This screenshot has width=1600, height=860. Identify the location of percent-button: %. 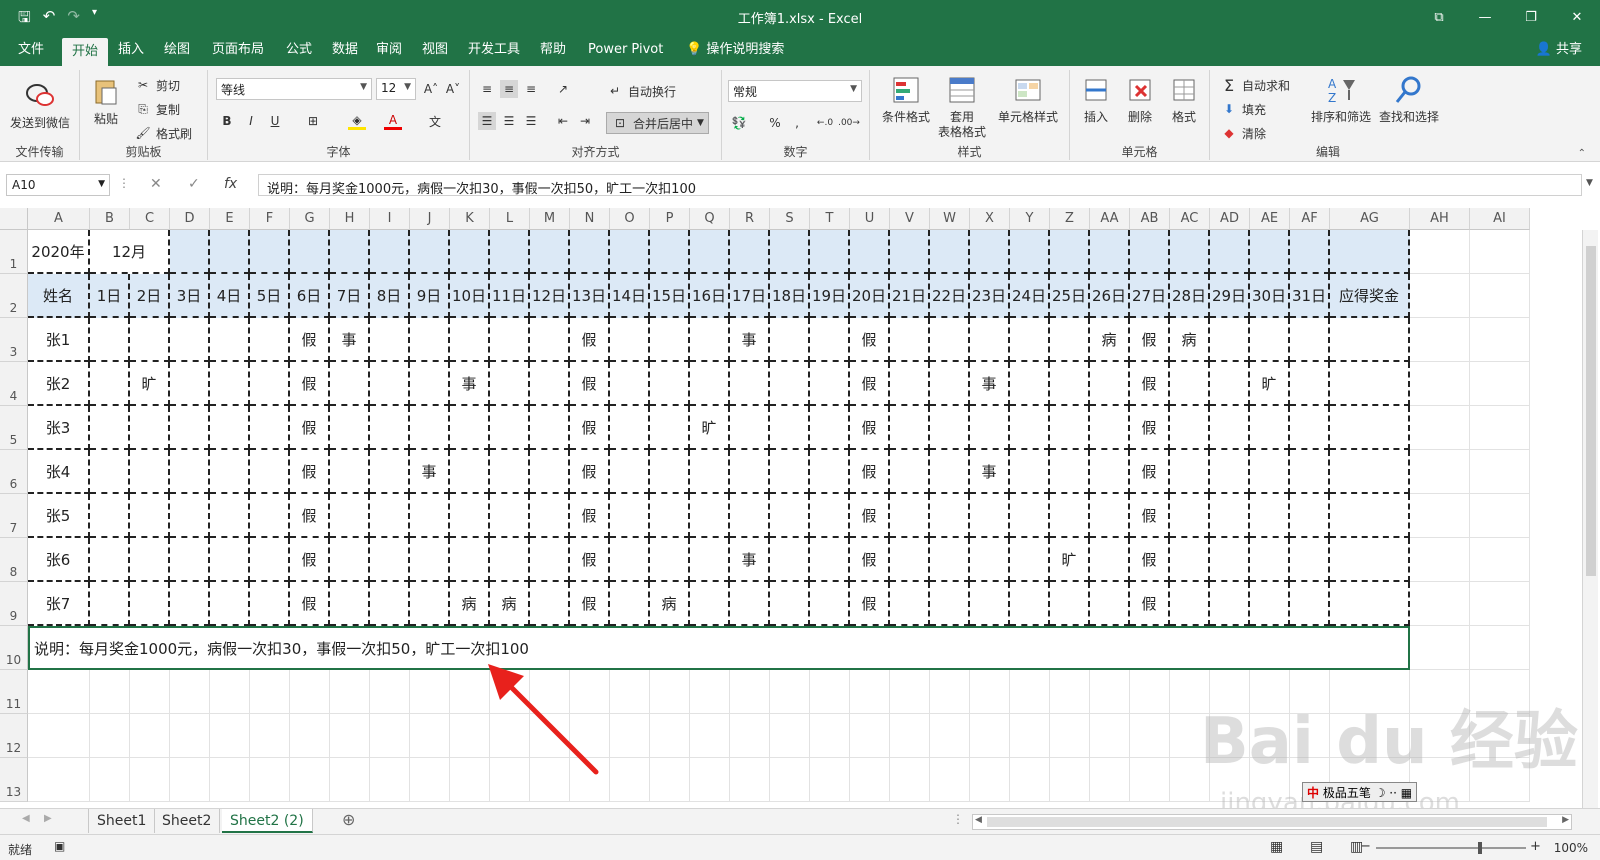
(775, 123).